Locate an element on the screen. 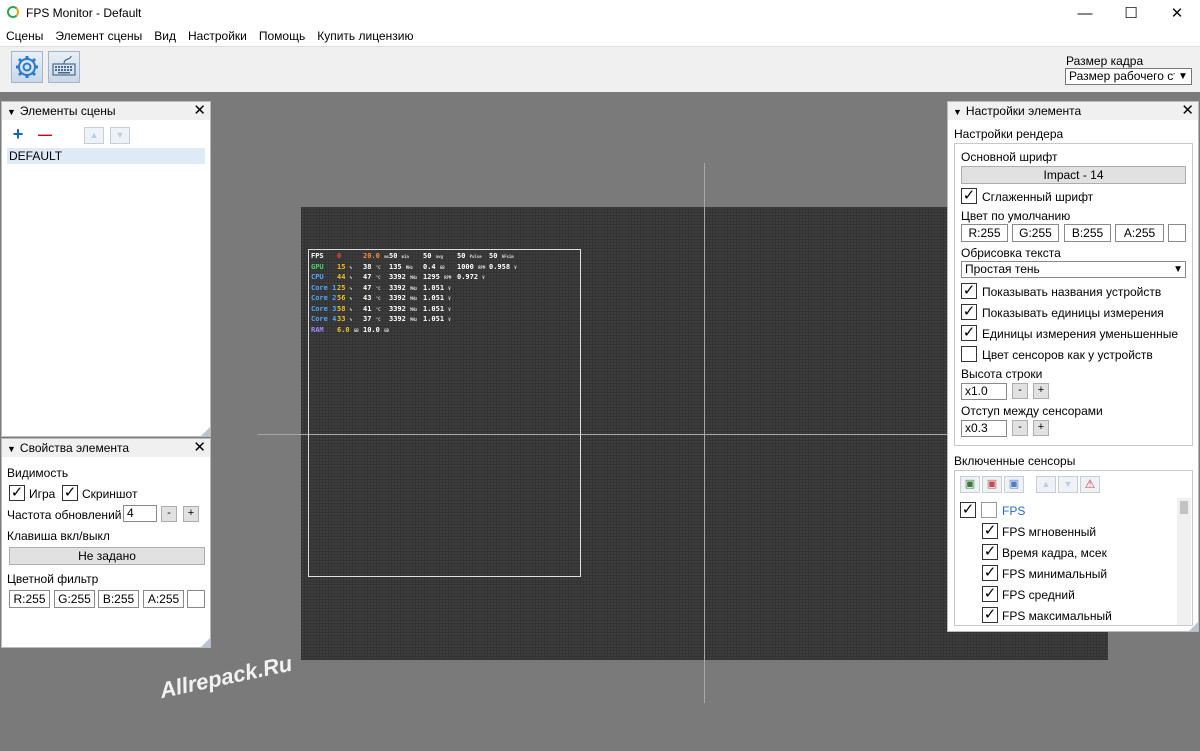  sensor-up-icon: ▲ is located at coordinates (1046, 484).